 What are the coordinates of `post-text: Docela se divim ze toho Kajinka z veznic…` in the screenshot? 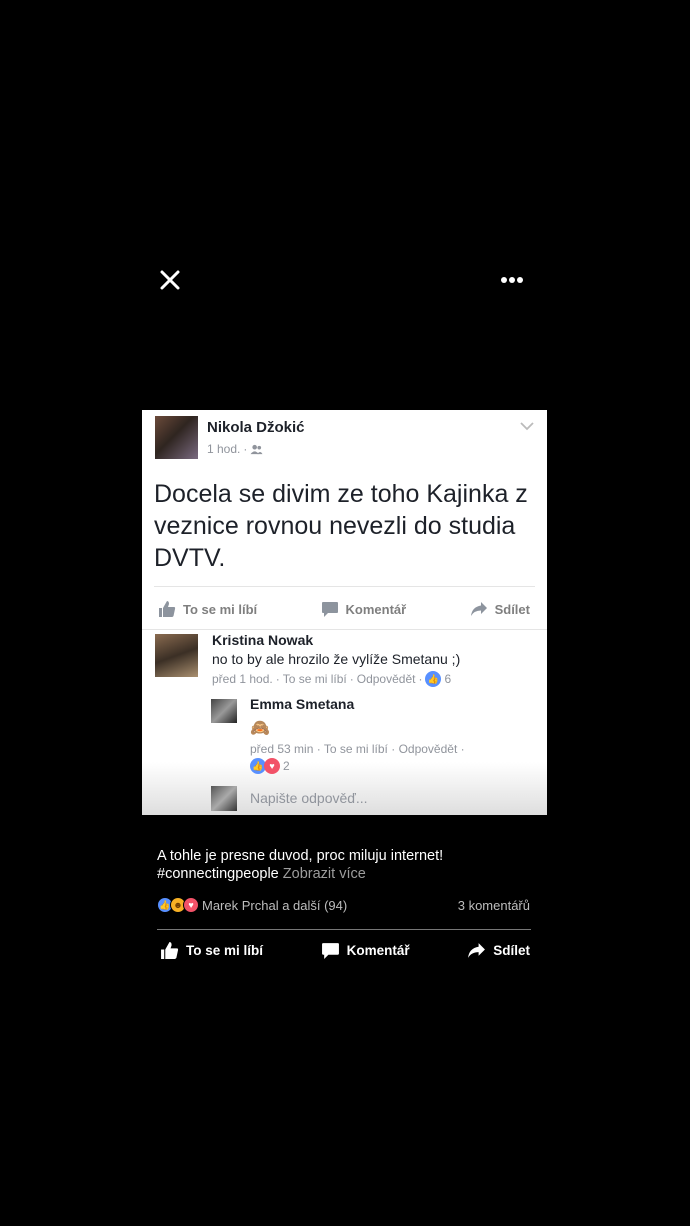 It's located at (341, 526).